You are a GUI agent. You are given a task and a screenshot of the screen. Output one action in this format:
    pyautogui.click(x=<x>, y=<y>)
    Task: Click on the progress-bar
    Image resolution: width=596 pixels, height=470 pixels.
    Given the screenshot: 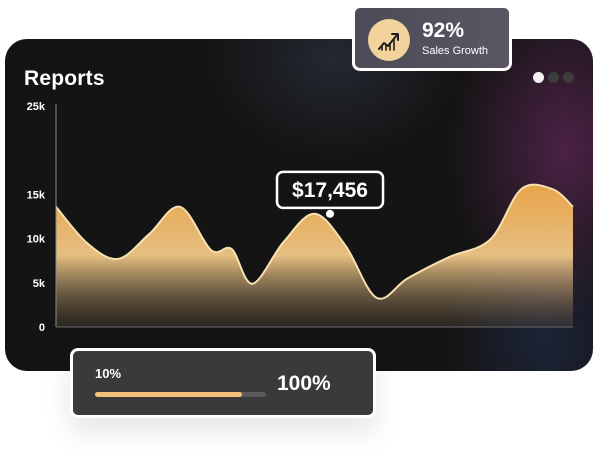 What is the action you would take?
    pyautogui.click(x=180, y=394)
    